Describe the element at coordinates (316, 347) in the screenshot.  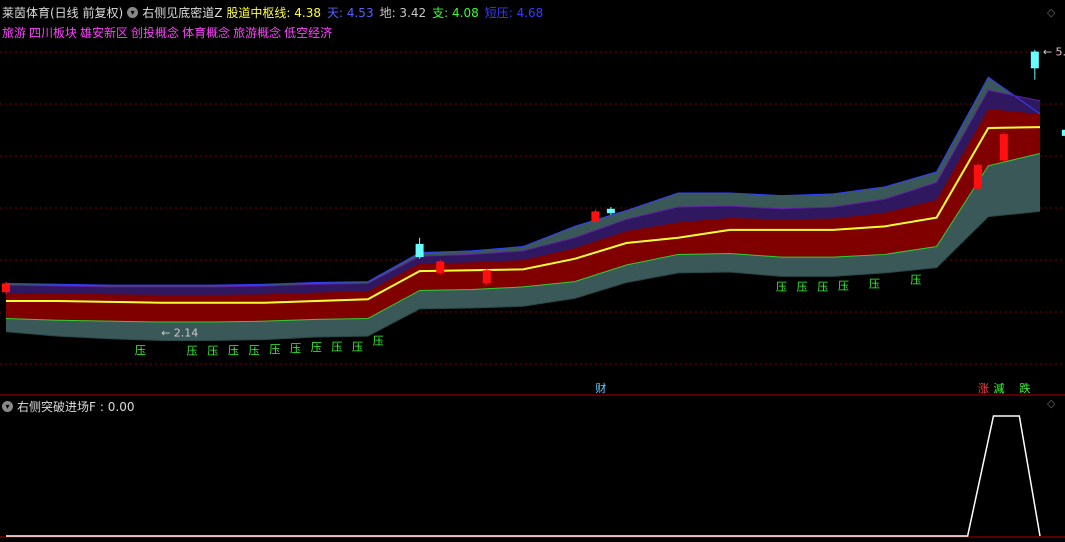
I see `press-mark-7: 压` at that location.